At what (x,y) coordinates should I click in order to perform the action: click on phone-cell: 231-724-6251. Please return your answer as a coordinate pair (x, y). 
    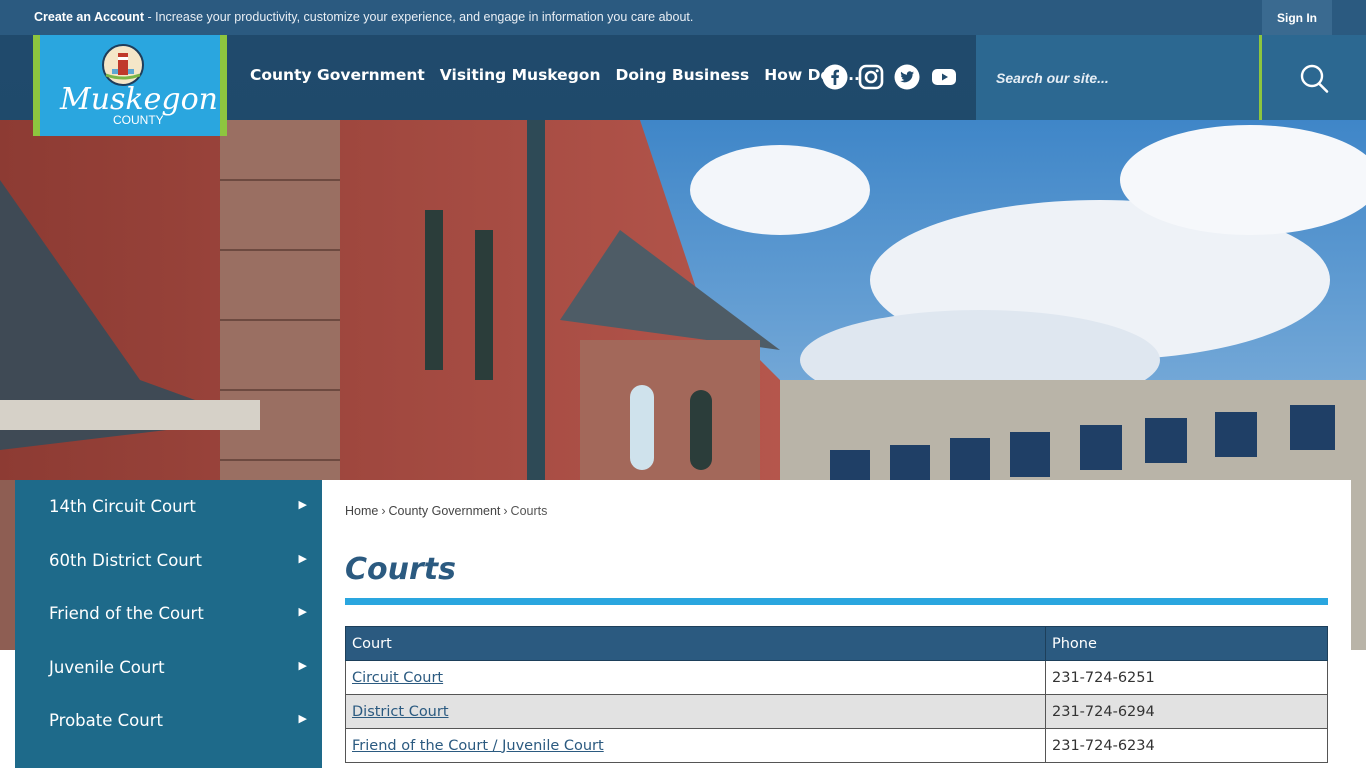
    Looking at the image, I should click on (1186, 677).